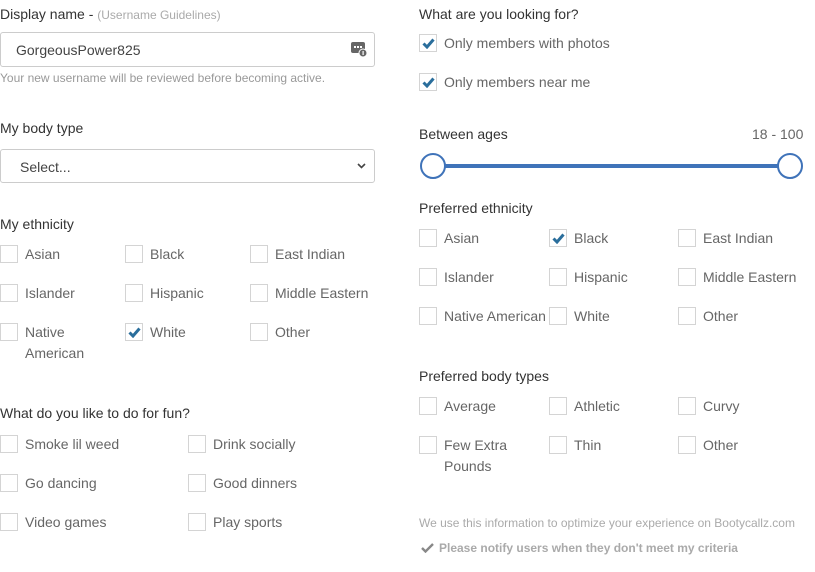 This screenshot has height=572, width=815. Describe the element at coordinates (242, 484) in the screenshot. I see `fun-checkbox-good-dinners: Good dinners` at that location.